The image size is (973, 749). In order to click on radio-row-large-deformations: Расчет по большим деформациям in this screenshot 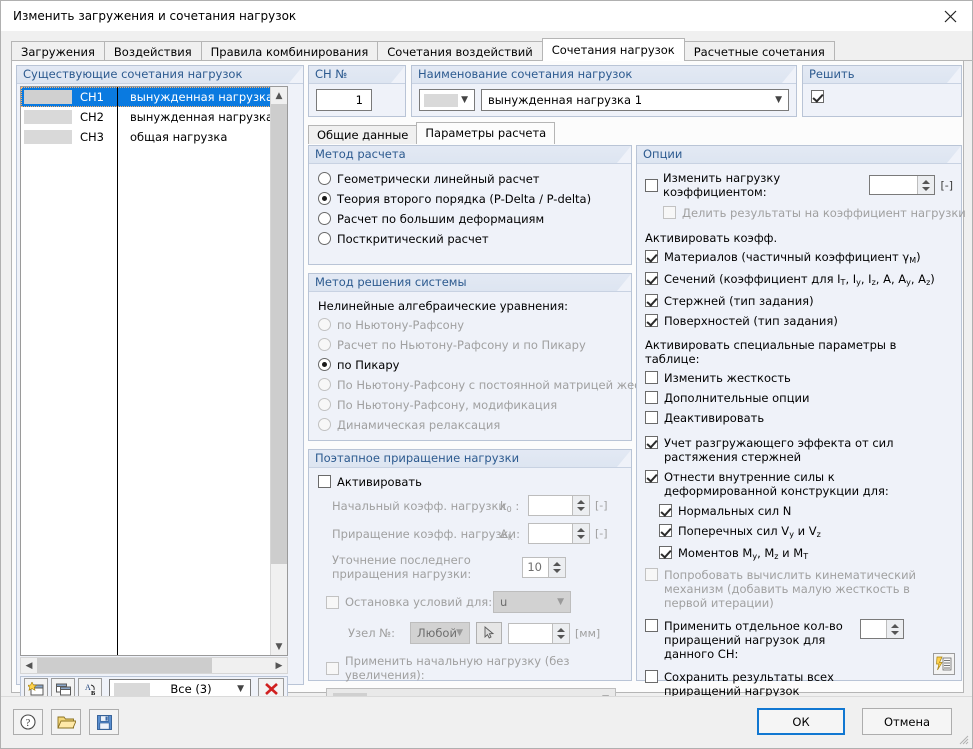, I will do `click(470, 219)`.